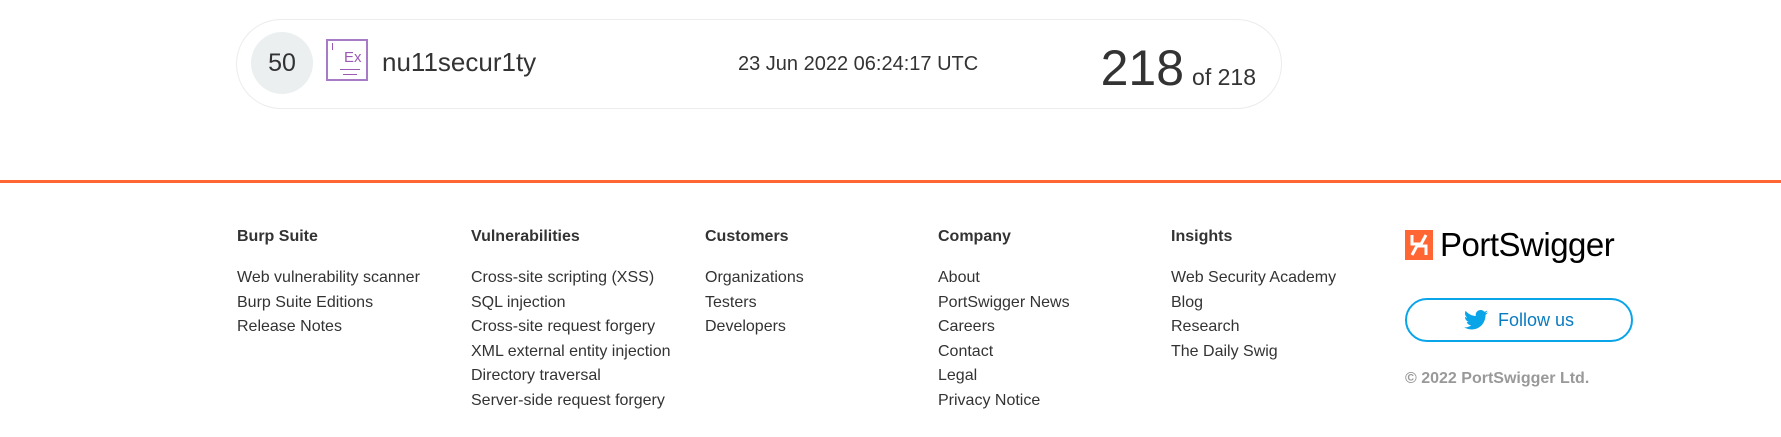  I want to click on portswigger-logo-icon, so click(1419, 245).